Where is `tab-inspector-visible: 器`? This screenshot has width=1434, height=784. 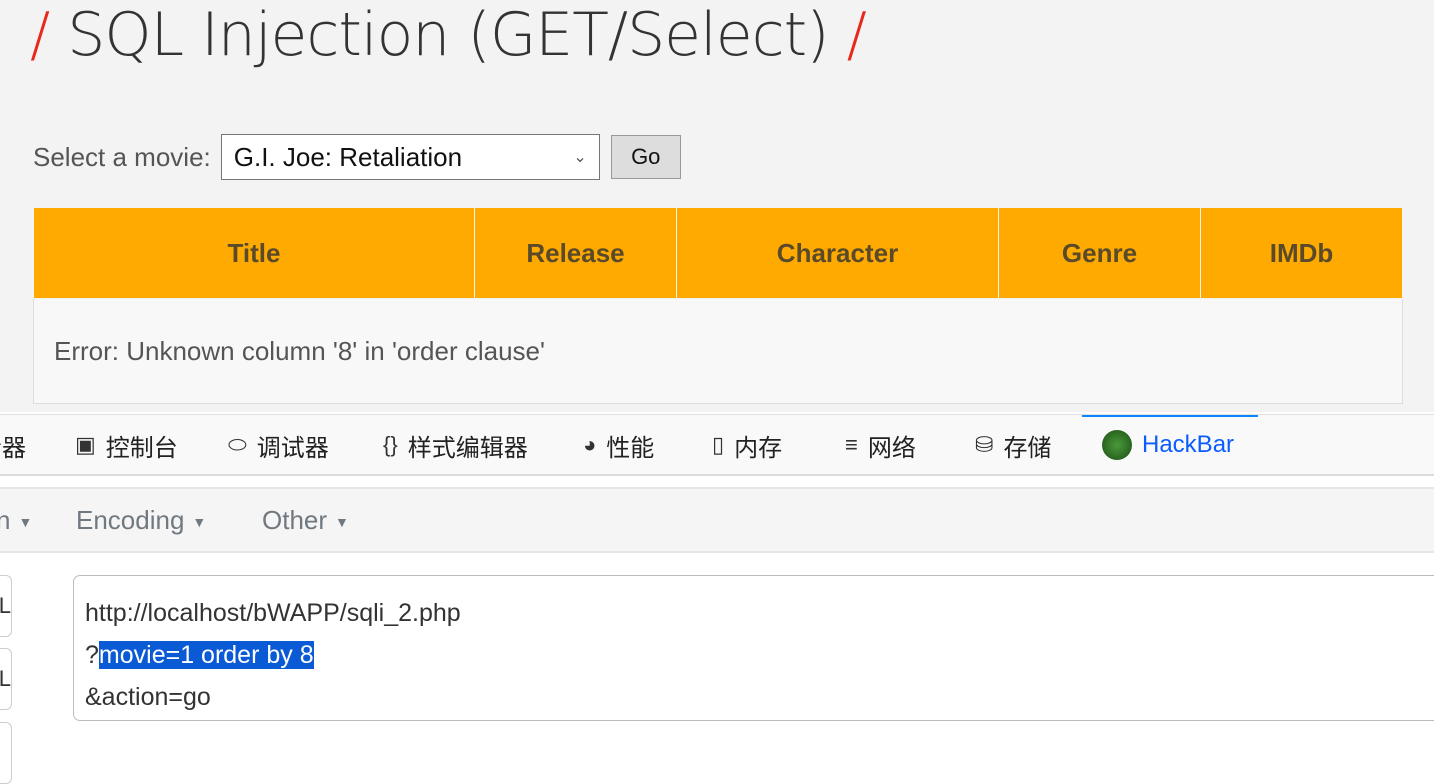 tab-inspector-visible: 器 is located at coordinates (14, 444).